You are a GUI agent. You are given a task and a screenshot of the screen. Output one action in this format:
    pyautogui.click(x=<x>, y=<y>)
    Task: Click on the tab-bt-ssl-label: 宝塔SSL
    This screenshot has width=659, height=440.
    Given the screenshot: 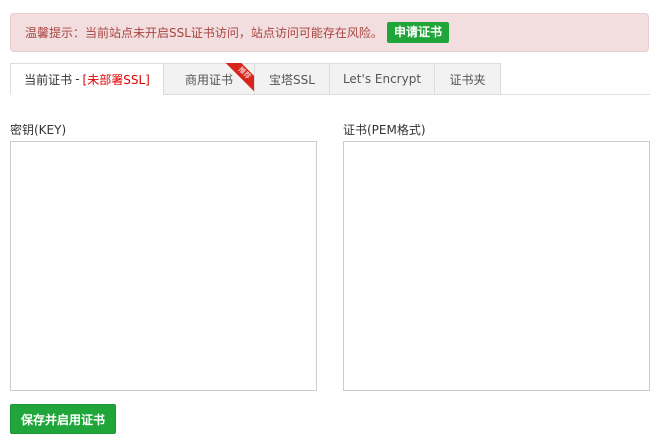 What is the action you would take?
    pyautogui.click(x=292, y=79)
    